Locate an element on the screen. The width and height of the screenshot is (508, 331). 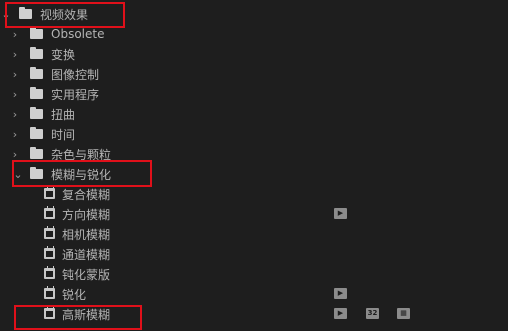
tree-item-label: 变换 is located at coordinates (63, 54).